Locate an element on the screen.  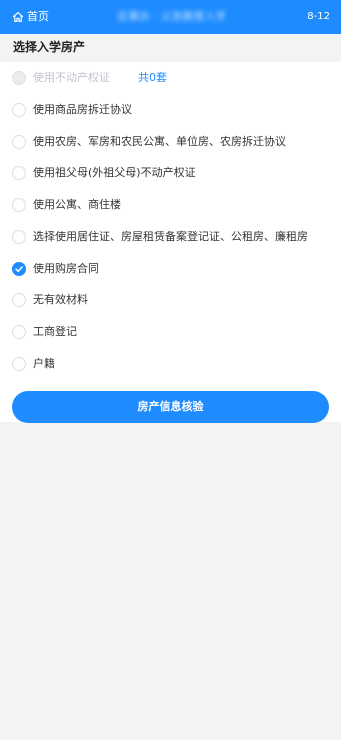
radio-purchase-contract is located at coordinates (19, 269).